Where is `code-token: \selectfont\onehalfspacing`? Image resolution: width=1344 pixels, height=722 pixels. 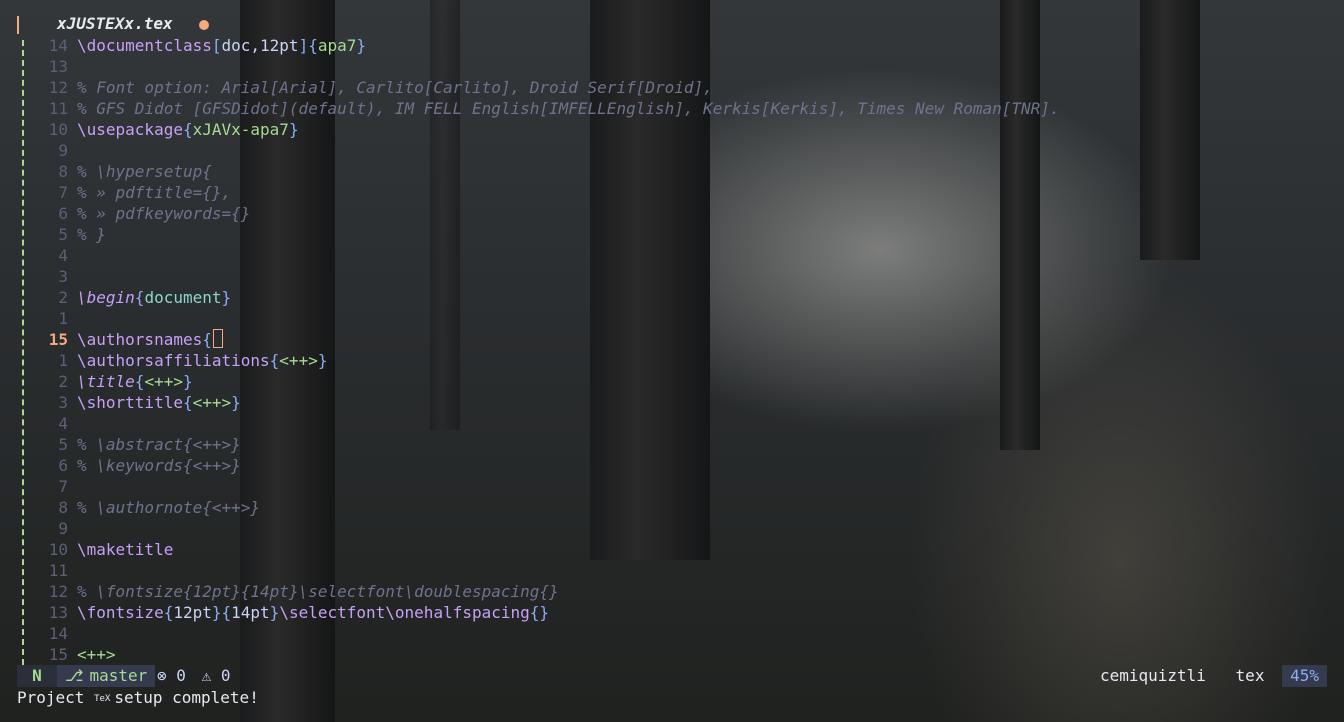
code-token: \selectfont\onehalfspacing is located at coordinates (404, 612).